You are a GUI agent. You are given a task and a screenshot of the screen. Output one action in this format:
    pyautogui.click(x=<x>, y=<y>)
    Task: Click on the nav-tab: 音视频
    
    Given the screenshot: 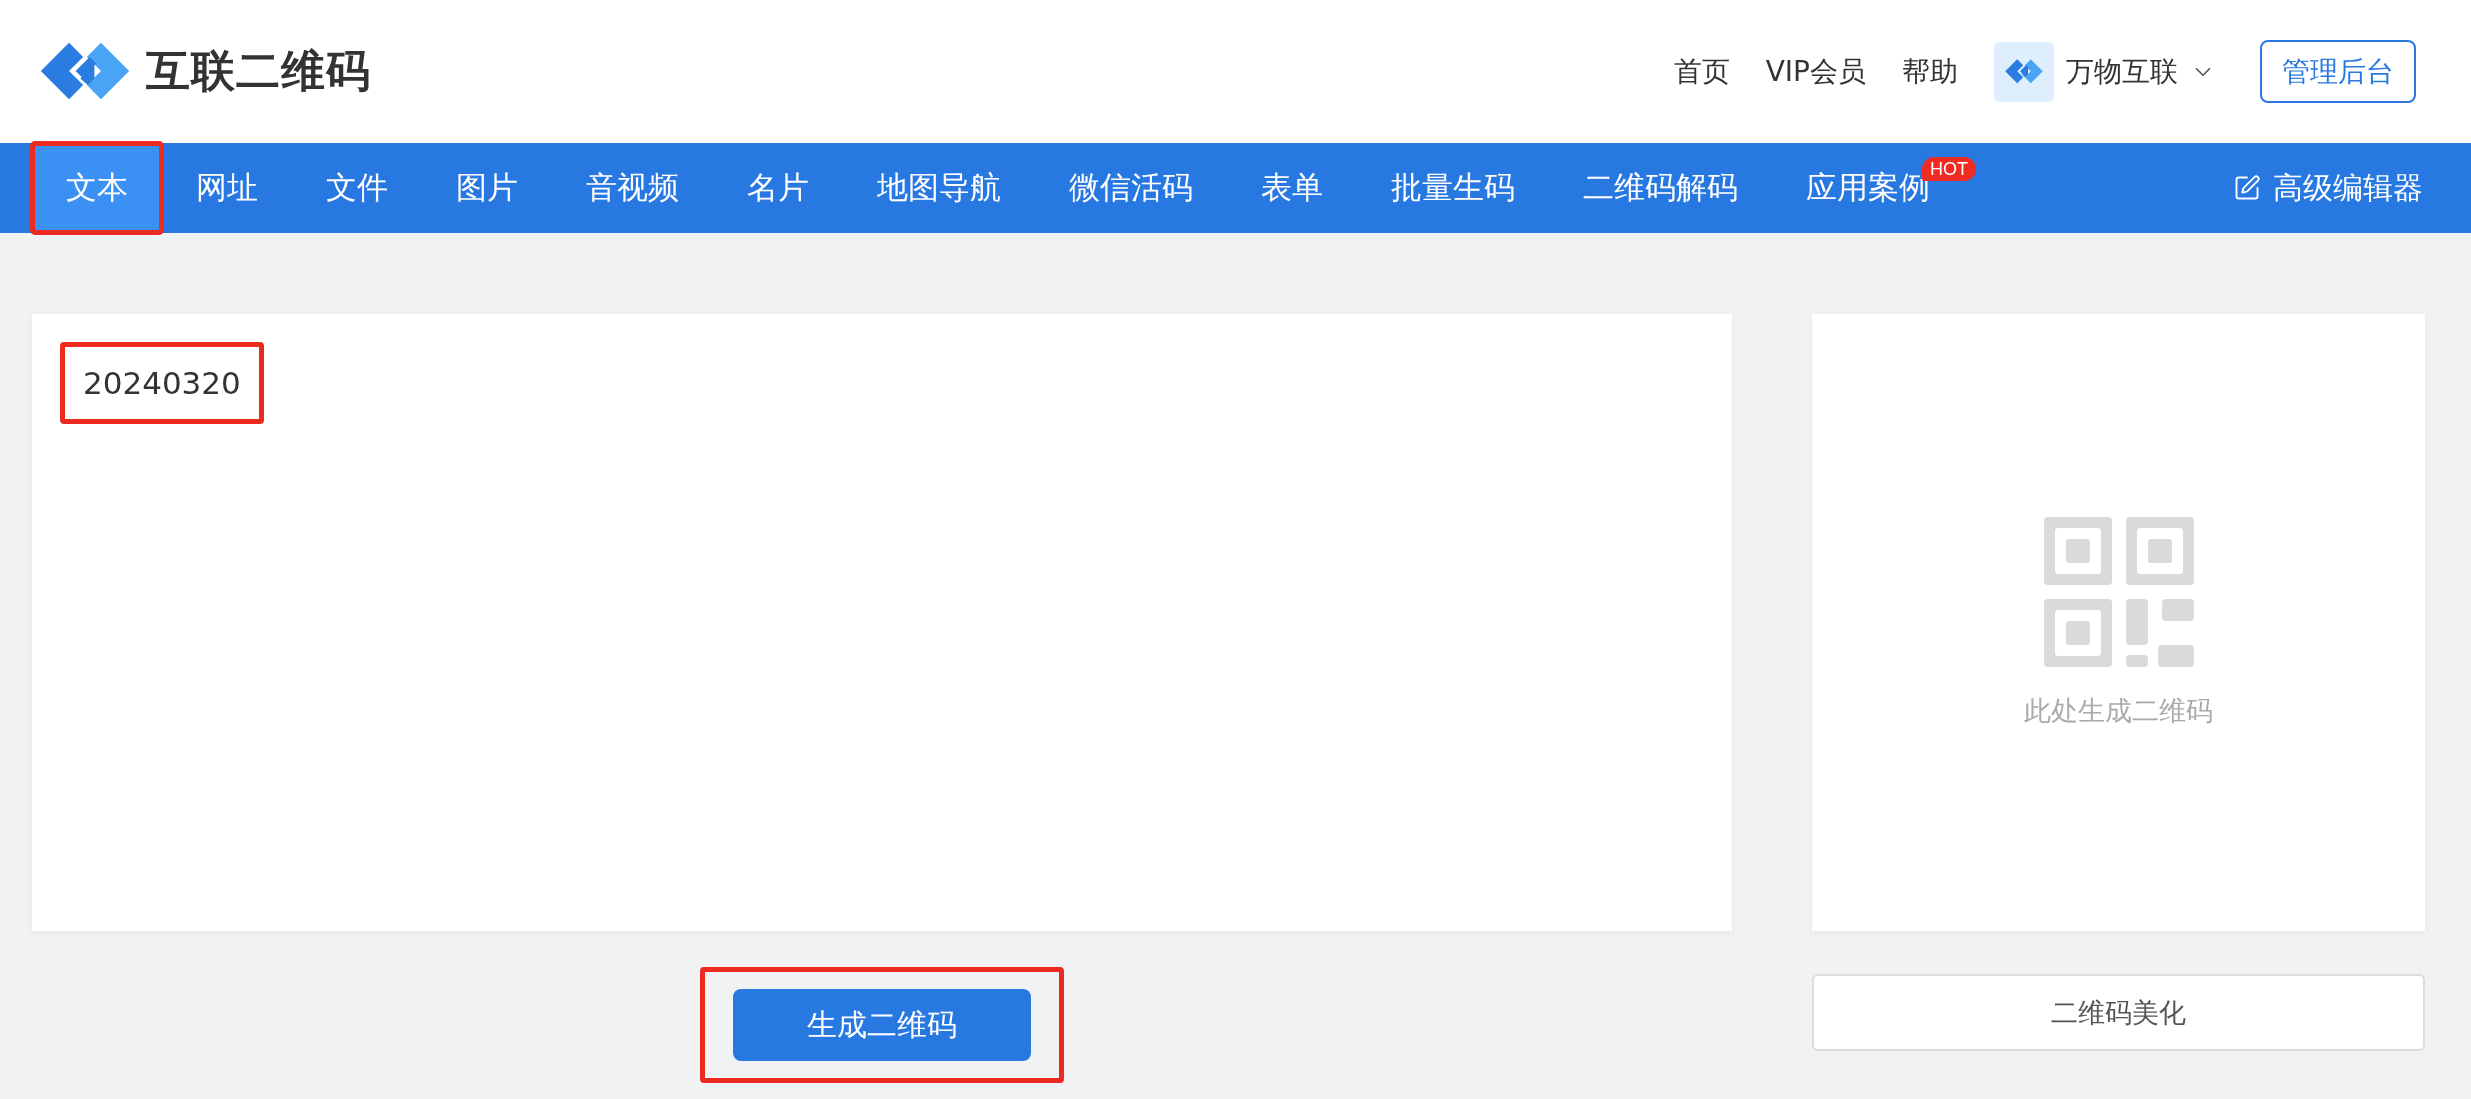 What is the action you would take?
    pyautogui.click(x=632, y=188)
    